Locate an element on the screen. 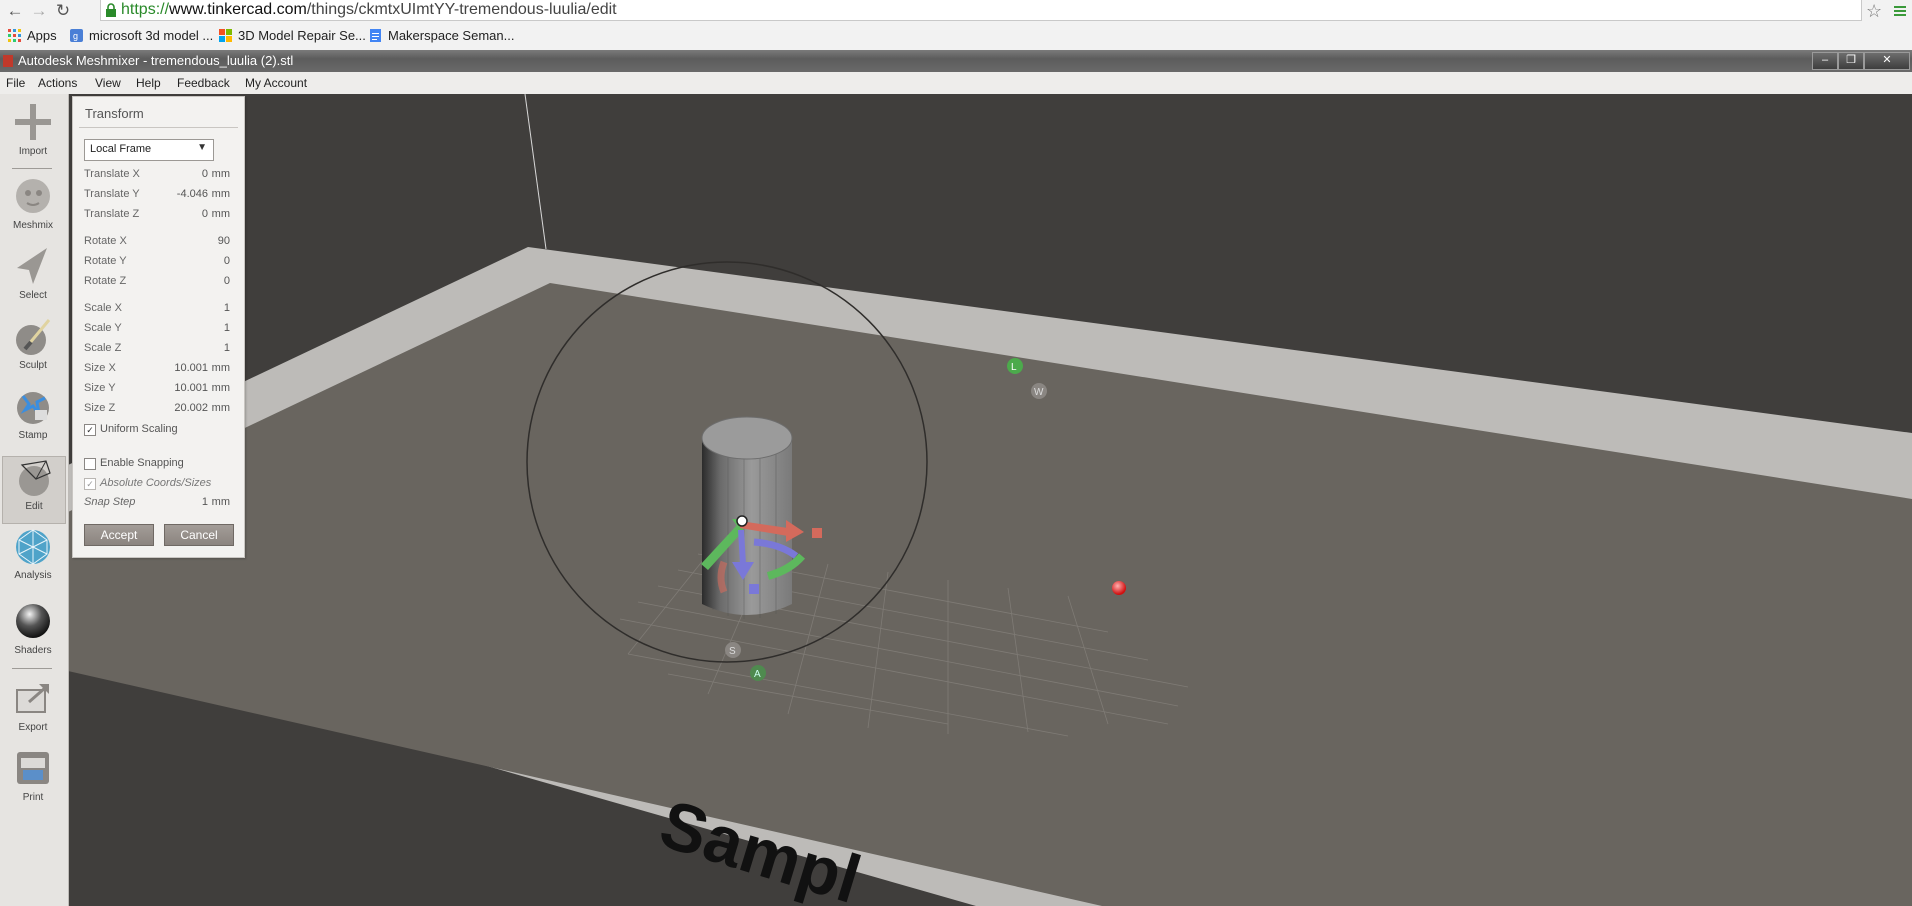  size-x-value: 10.001 is located at coordinates (191, 368).